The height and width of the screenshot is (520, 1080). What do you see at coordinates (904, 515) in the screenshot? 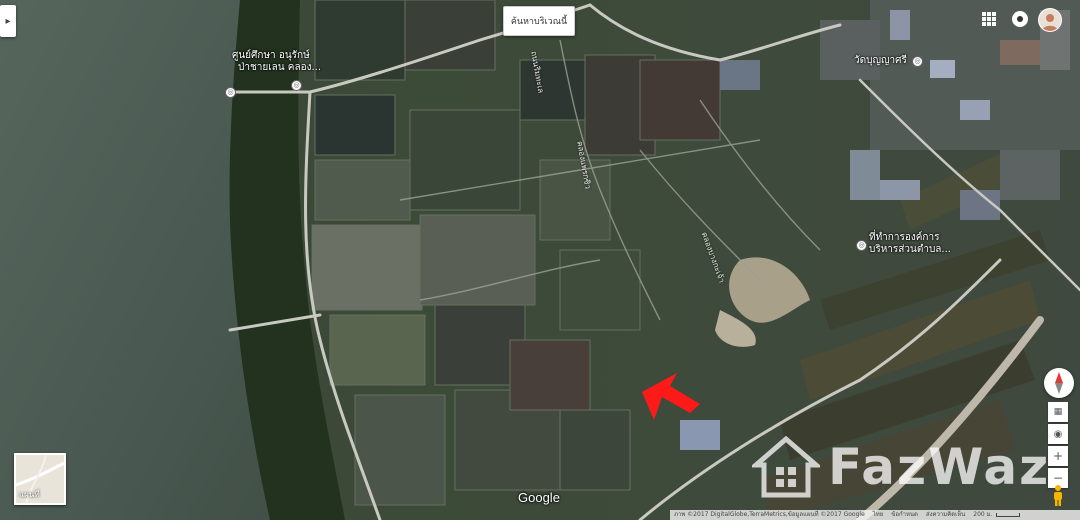
I see `terms-link: ข้อกำหนด` at bounding box center [904, 515].